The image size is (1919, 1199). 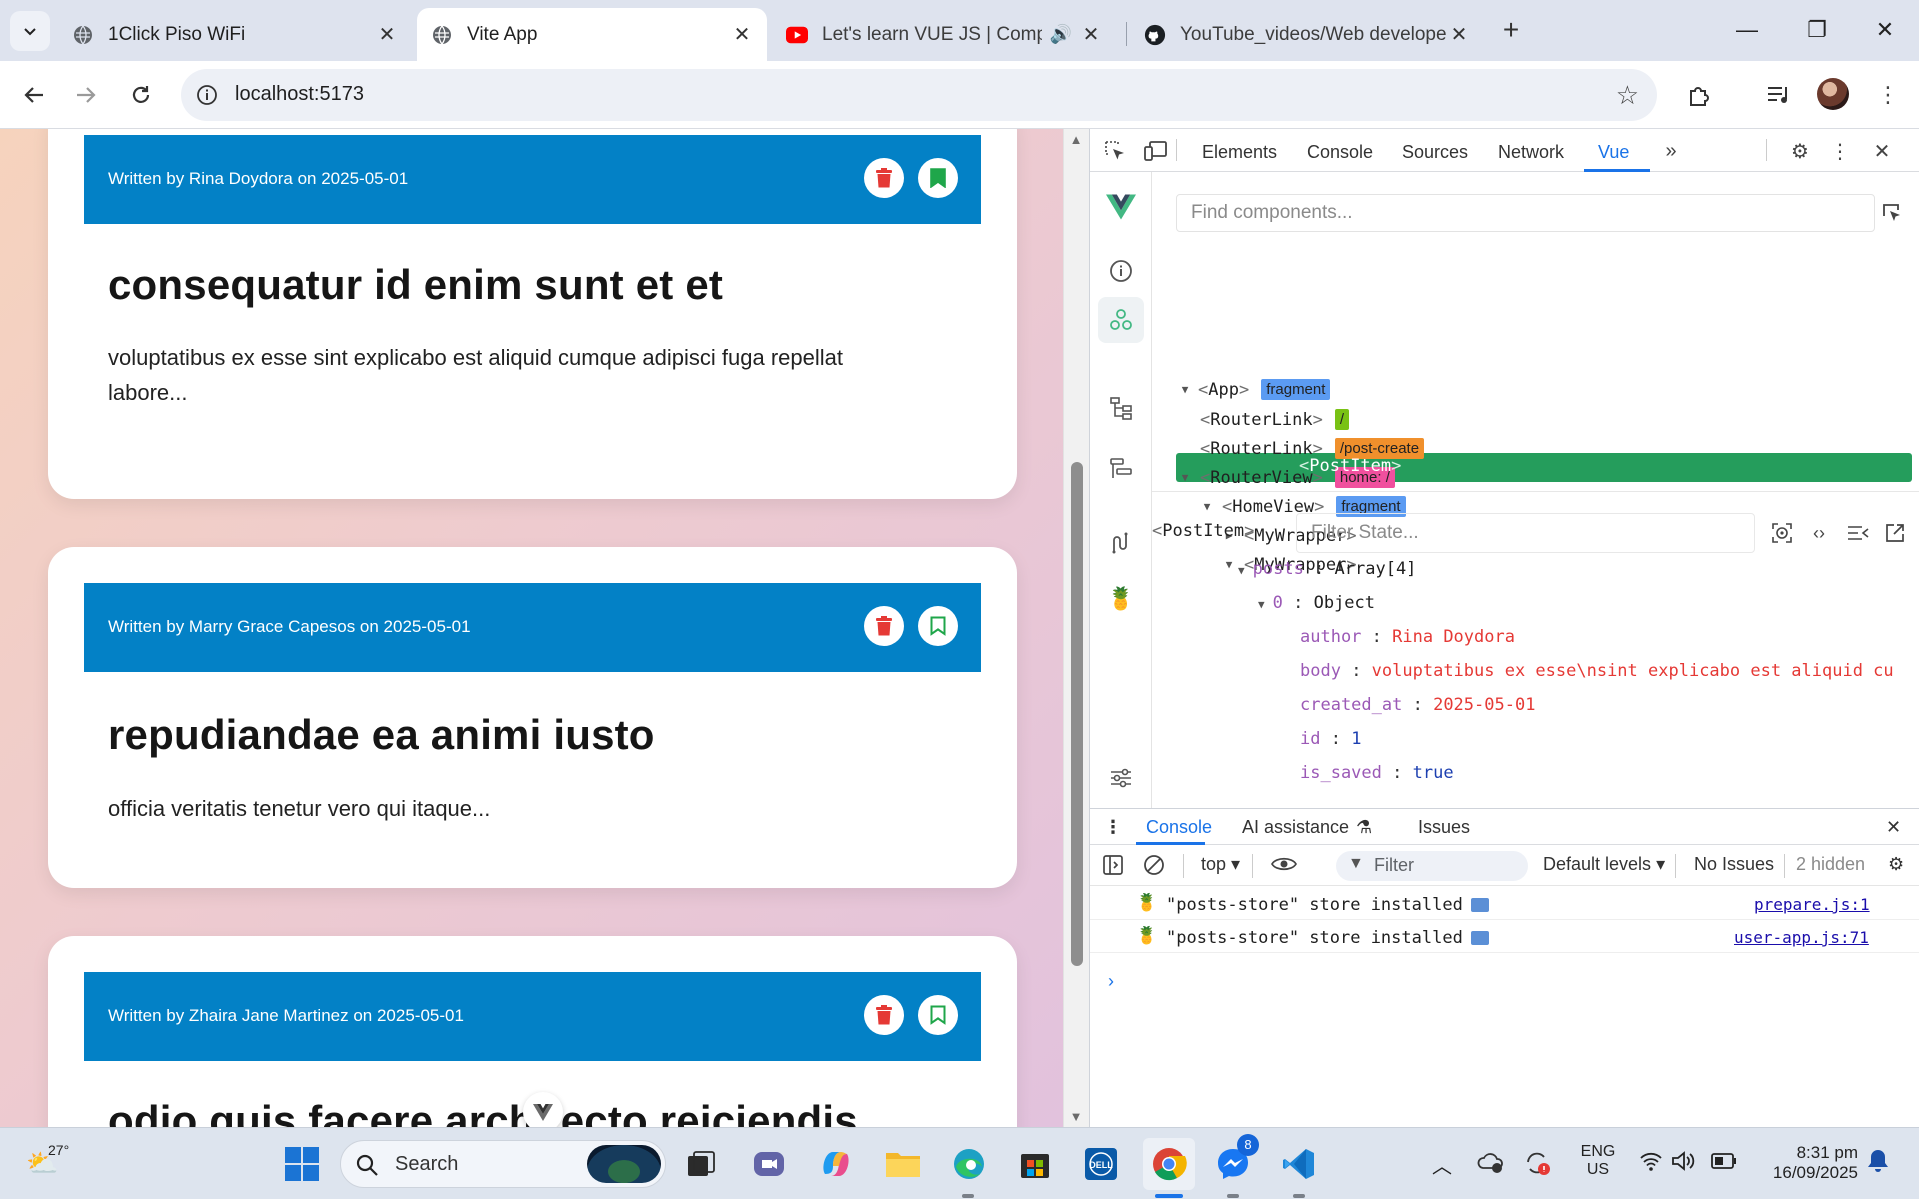 What do you see at coordinates (1121, 271) in the screenshot?
I see `info-icon` at bounding box center [1121, 271].